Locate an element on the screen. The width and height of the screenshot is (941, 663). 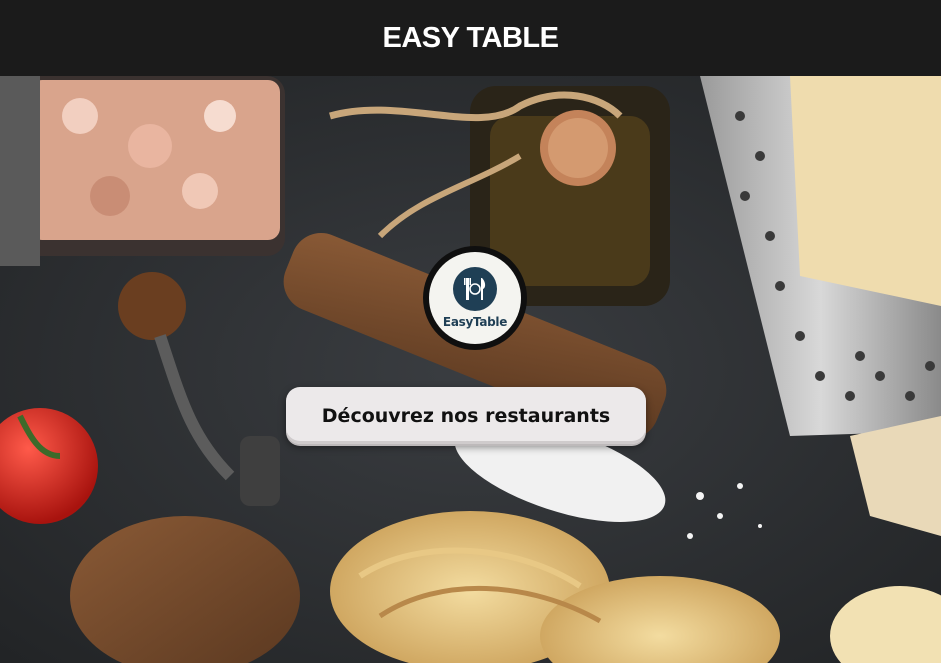
site-title: EASY TABLE is located at coordinates (470, 37).